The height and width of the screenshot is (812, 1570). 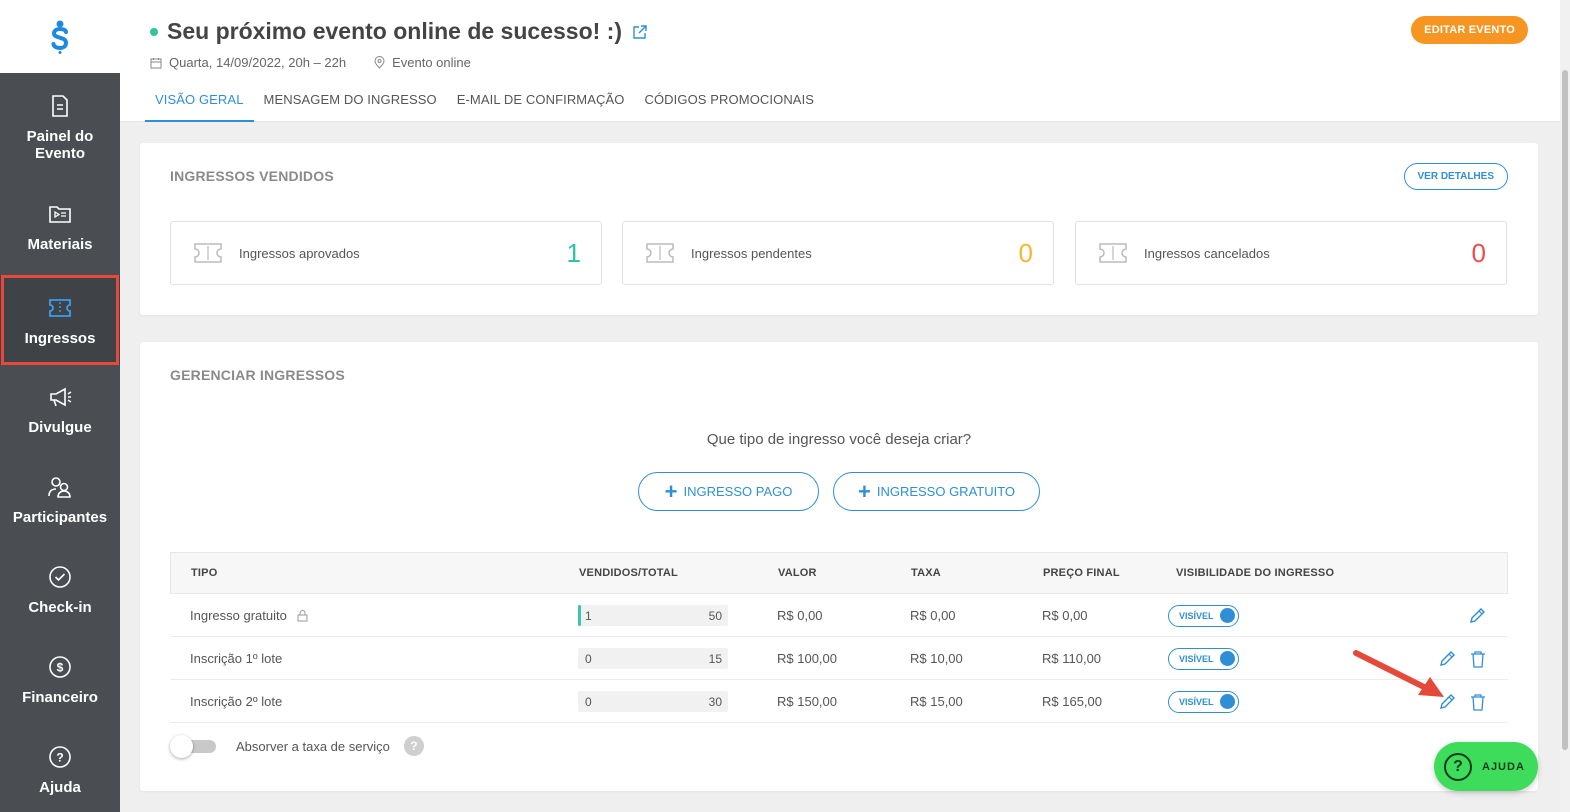 I want to click on scroll-thumb, so click(x=1565, y=410).